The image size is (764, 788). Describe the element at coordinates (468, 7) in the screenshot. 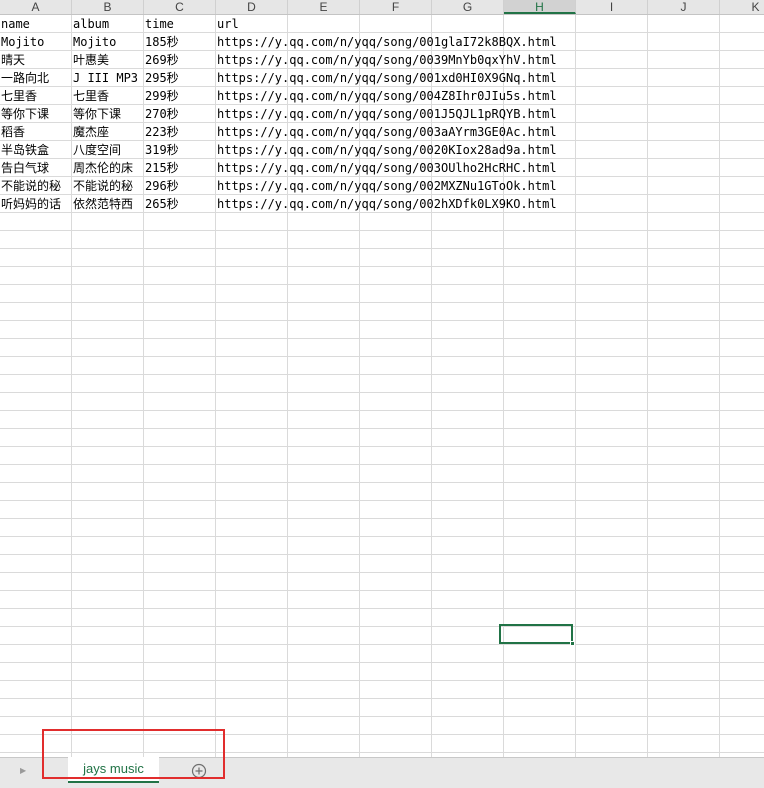

I see `column-header-g: G` at that location.